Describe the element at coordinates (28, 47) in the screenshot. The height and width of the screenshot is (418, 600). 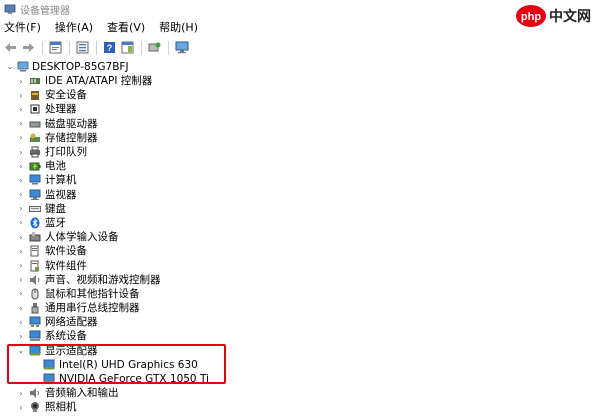
I see `forward-button` at that location.